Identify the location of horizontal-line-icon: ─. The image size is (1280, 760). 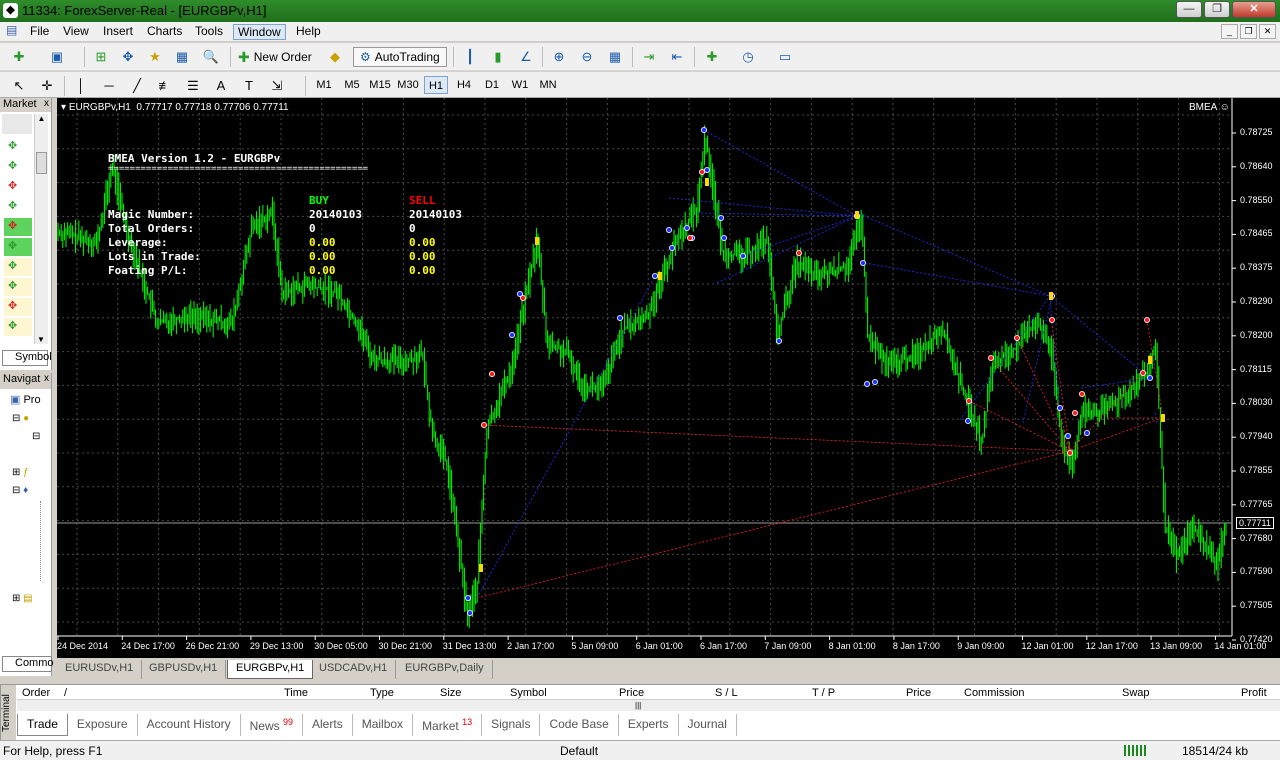
(109, 86).